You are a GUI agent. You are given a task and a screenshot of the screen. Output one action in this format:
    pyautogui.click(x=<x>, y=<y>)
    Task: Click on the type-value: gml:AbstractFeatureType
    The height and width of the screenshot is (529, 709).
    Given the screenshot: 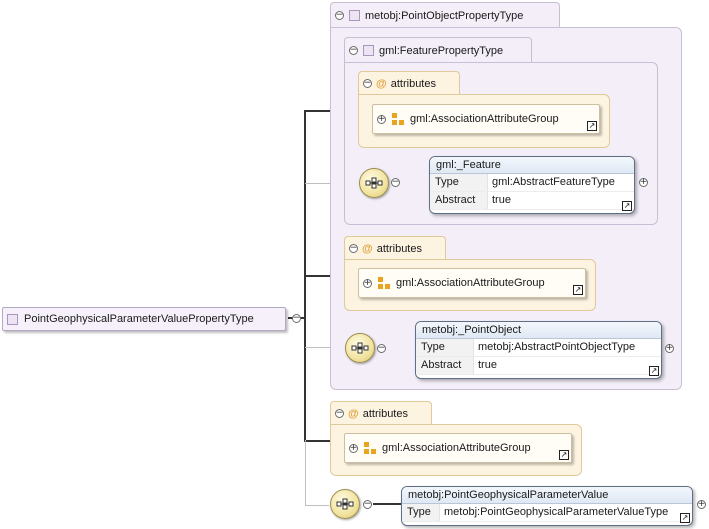 What is the action you would take?
    pyautogui.click(x=553, y=182)
    